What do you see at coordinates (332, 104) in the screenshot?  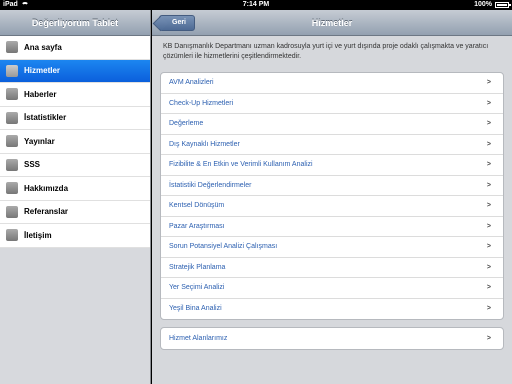 I see `list-item: Check-Up Hizmetleri >` at bounding box center [332, 104].